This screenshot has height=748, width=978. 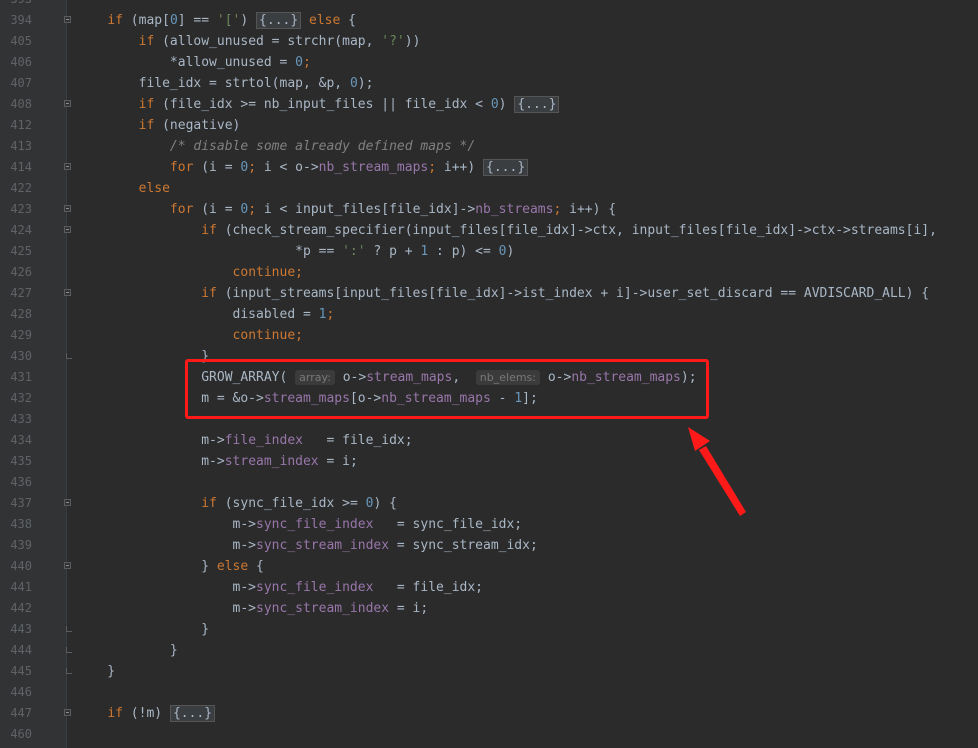 What do you see at coordinates (722, 481) in the screenshot?
I see `annotation-arrow-shaft` at bounding box center [722, 481].